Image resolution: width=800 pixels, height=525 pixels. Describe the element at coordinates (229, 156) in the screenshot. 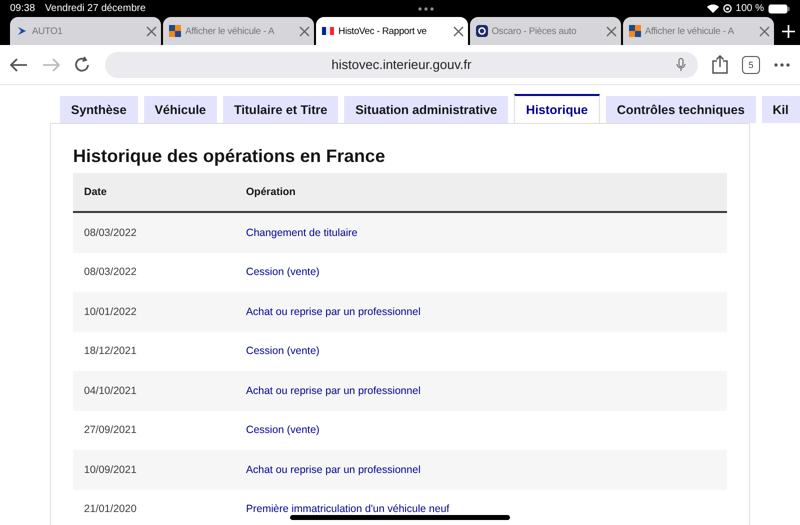

I see `section-heading: Historique des opérations en France` at that location.